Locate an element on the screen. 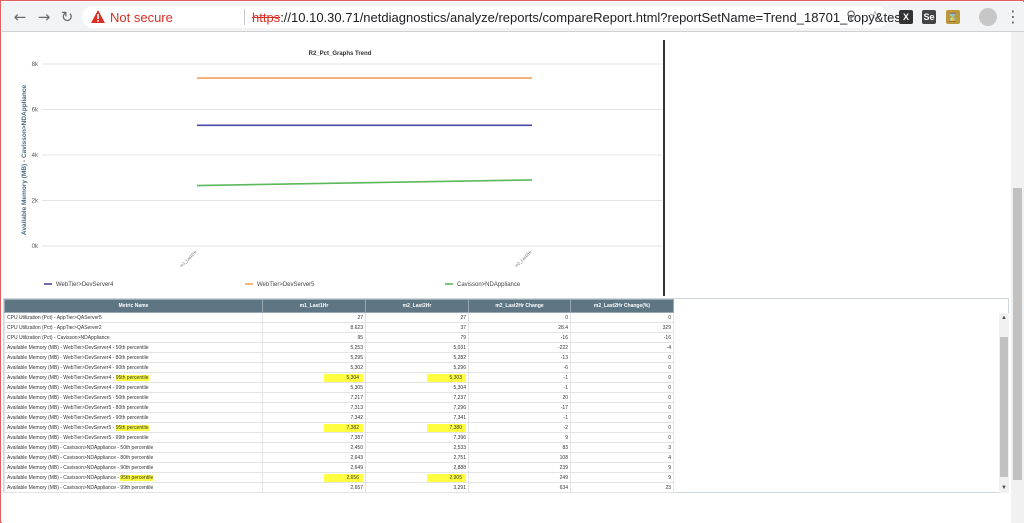  m1-value-cell: 2,643 is located at coordinates (314, 457).